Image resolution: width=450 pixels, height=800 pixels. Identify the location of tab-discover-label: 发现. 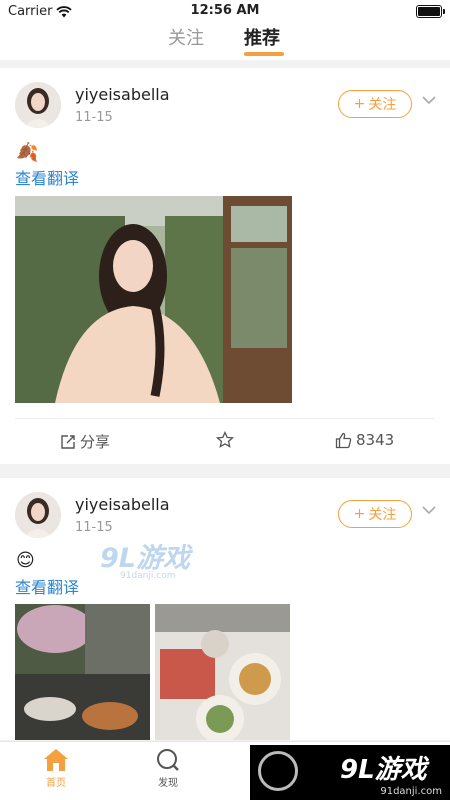
(168, 783).